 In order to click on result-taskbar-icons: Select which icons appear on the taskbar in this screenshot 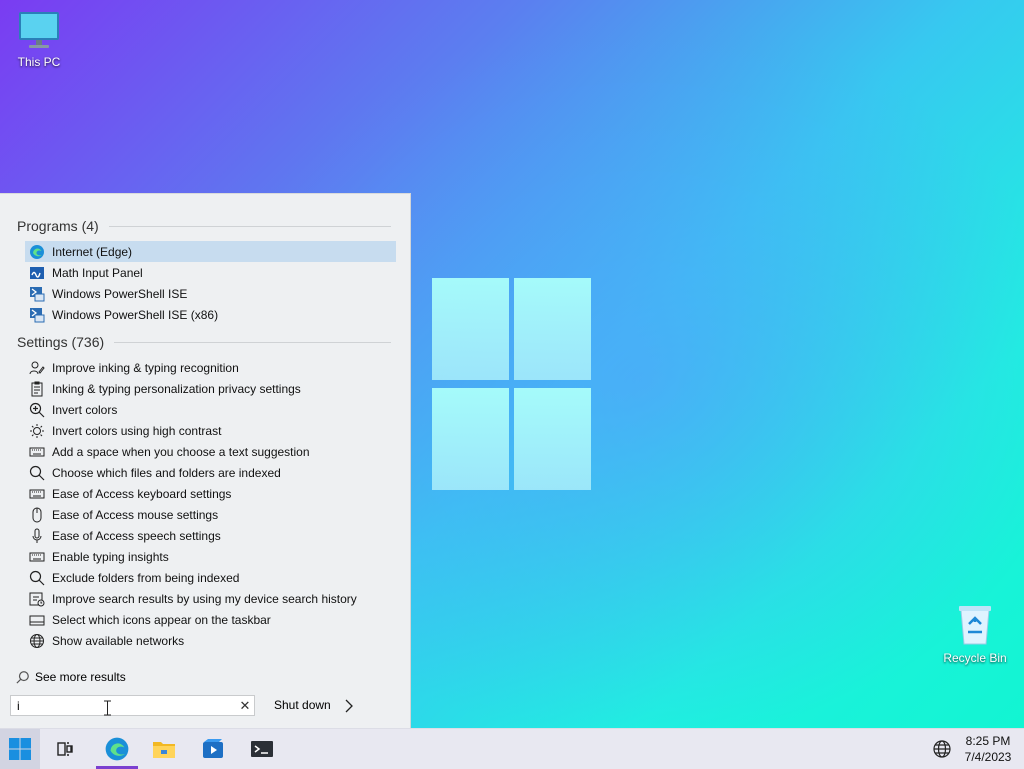, I will do `click(210, 619)`.